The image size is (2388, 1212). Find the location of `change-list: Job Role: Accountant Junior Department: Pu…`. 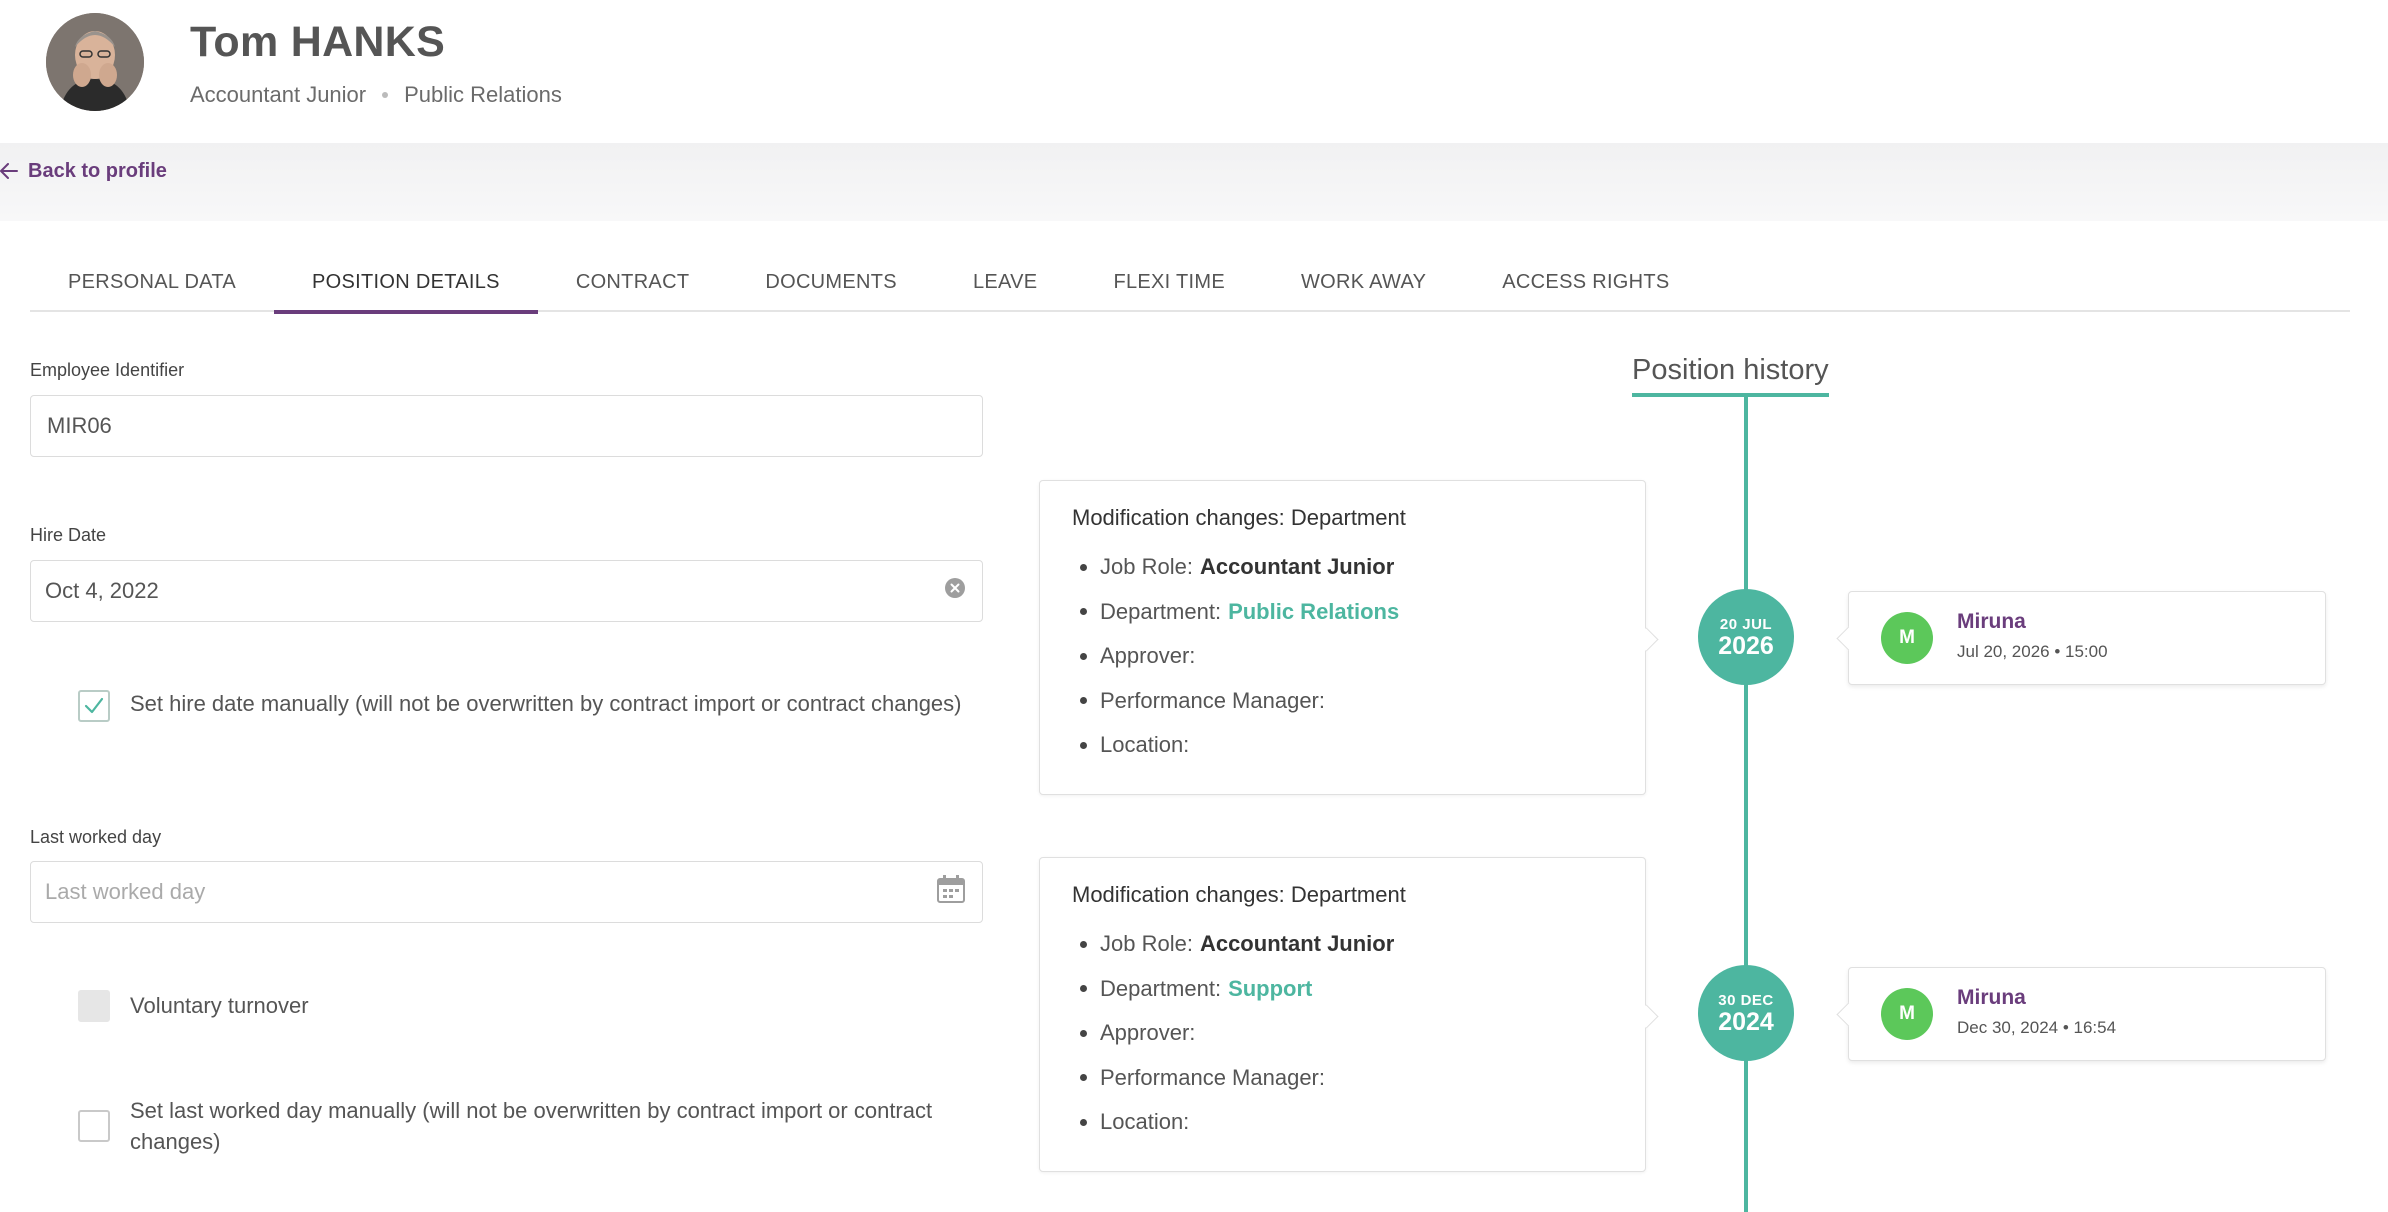

change-list: Job Role: Accountant Junior Department: Pu… is located at coordinates (1342, 656).